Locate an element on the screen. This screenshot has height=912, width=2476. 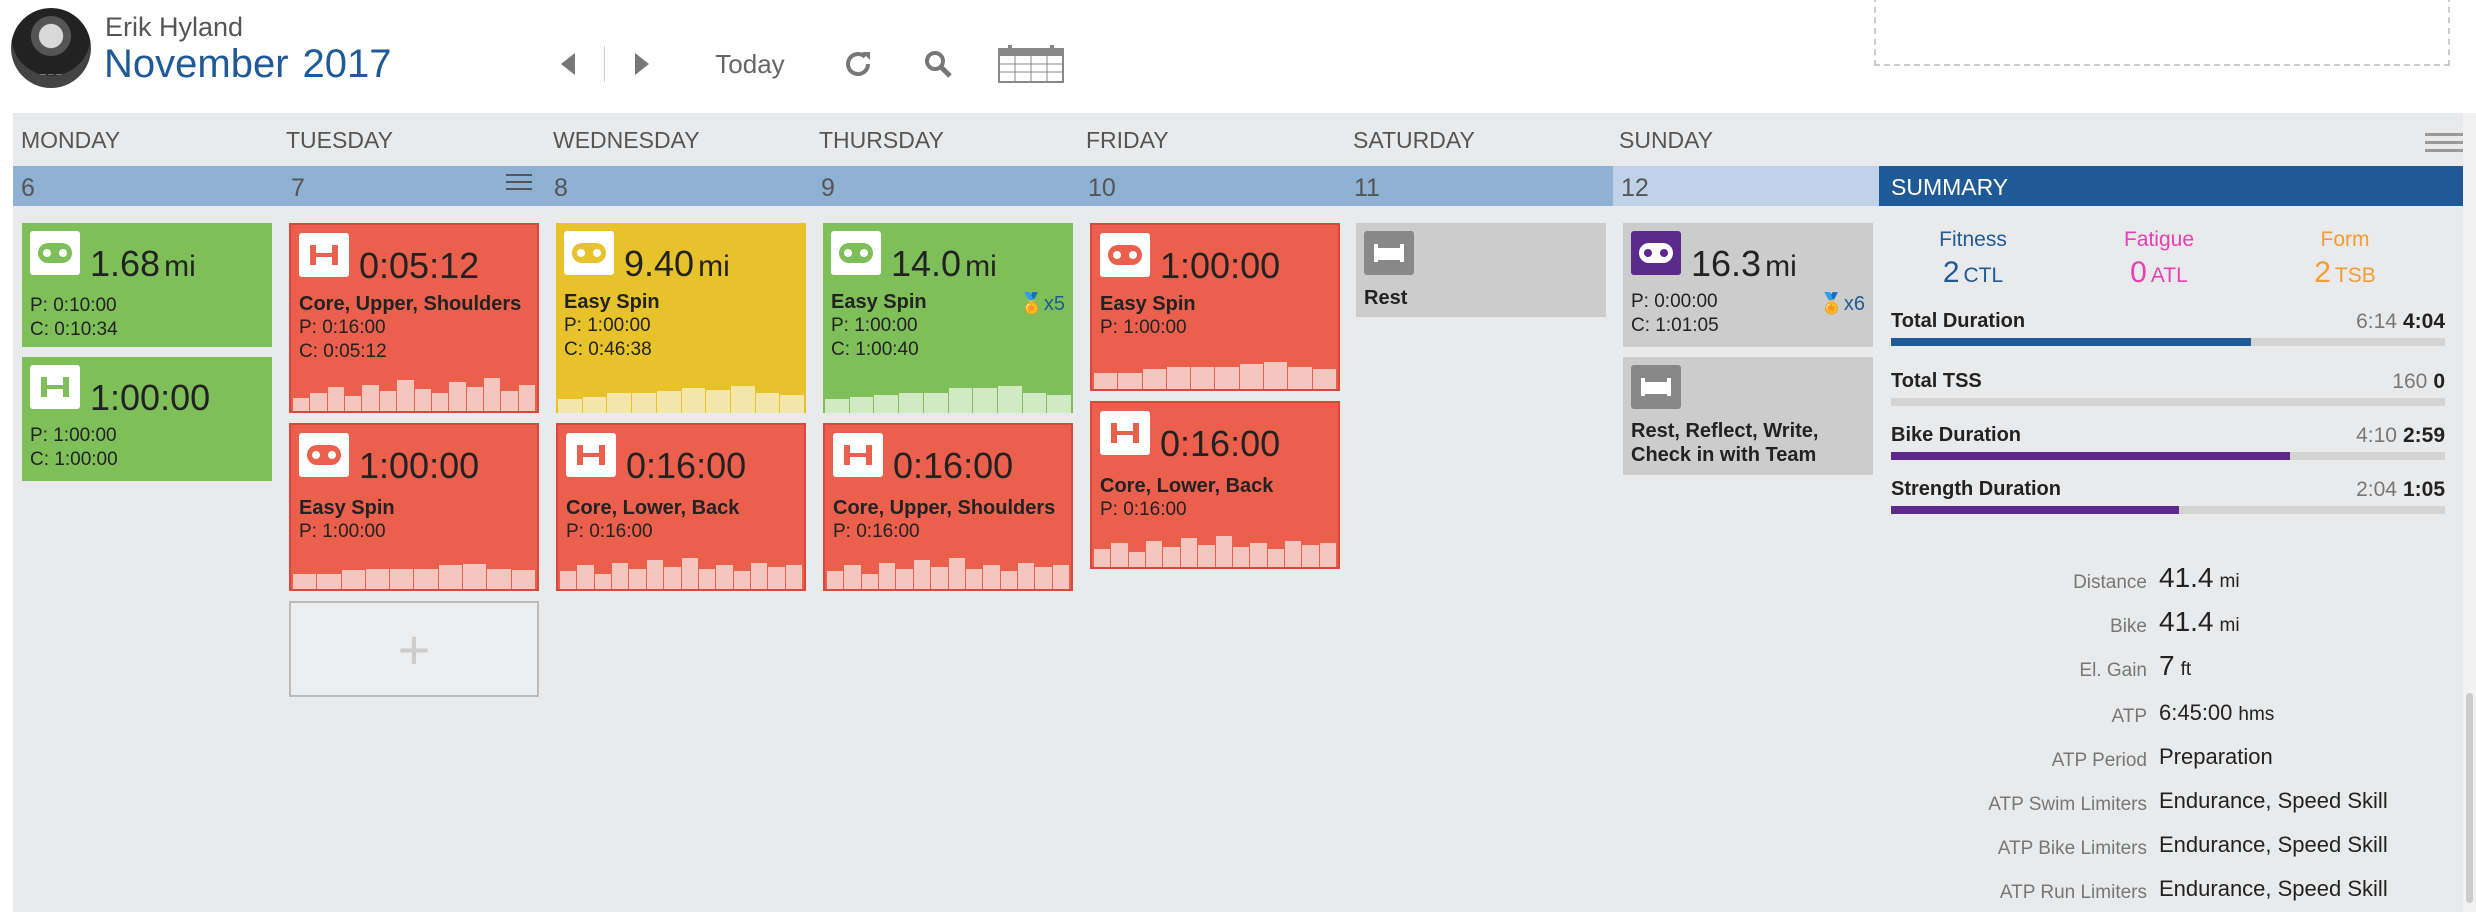
workout-card-rest: Rest, Reflect, Write, Check in with Team is located at coordinates (1748, 416).